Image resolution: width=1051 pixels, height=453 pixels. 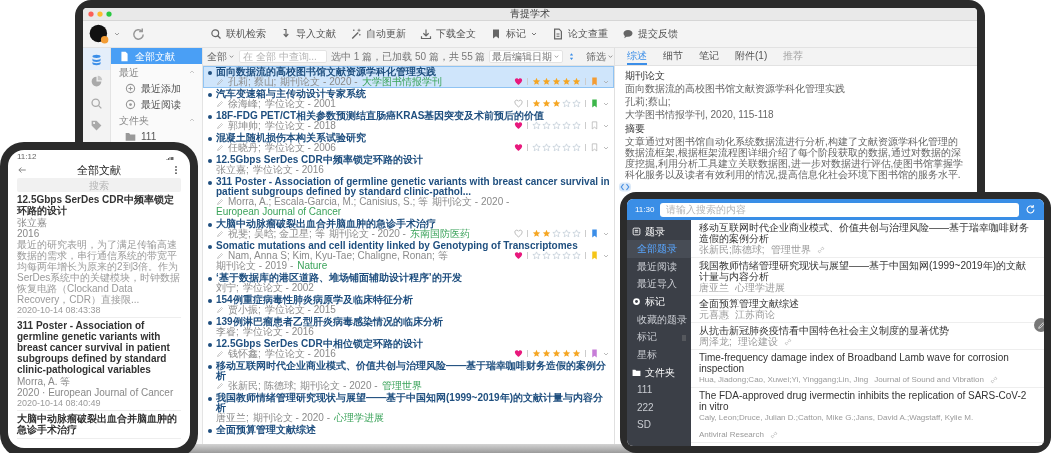 I want to click on sidebar-item: 222, so click(x=659, y=407).